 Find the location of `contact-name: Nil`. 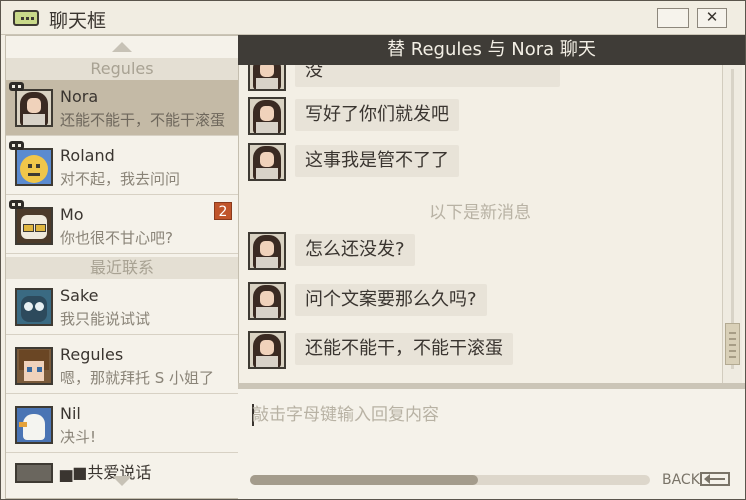

contact-name: Nil is located at coordinates (70, 413).